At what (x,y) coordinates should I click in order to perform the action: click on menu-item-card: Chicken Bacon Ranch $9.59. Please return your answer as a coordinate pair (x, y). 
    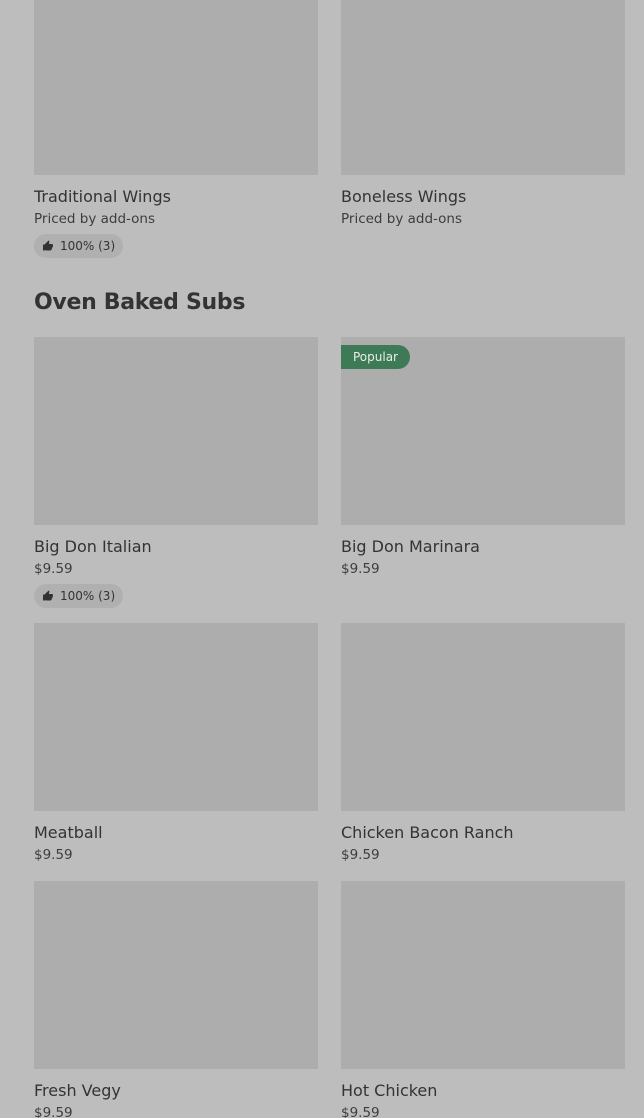
    Looking at the image, I should click on (483, 743).